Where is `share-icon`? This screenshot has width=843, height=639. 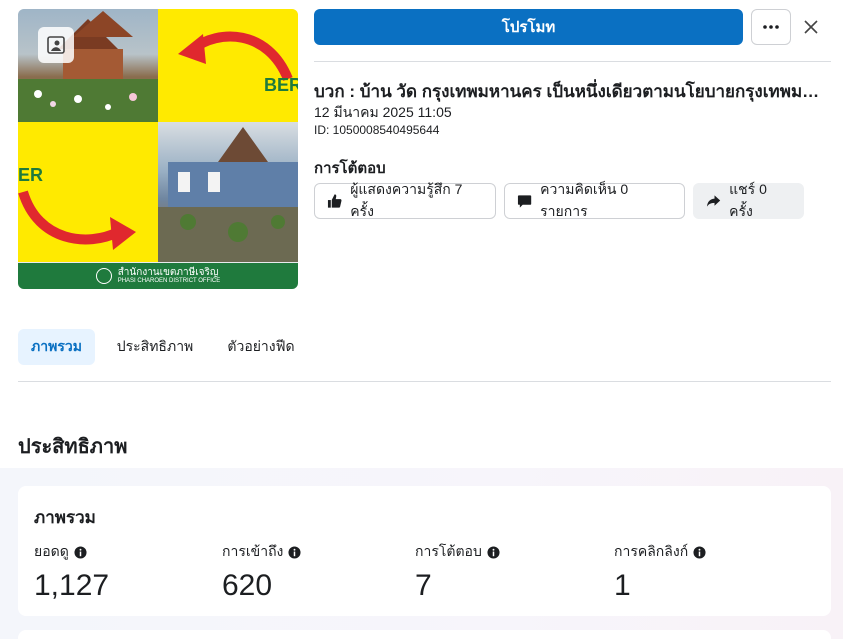
share-icon is located at coordinates (713, 201).